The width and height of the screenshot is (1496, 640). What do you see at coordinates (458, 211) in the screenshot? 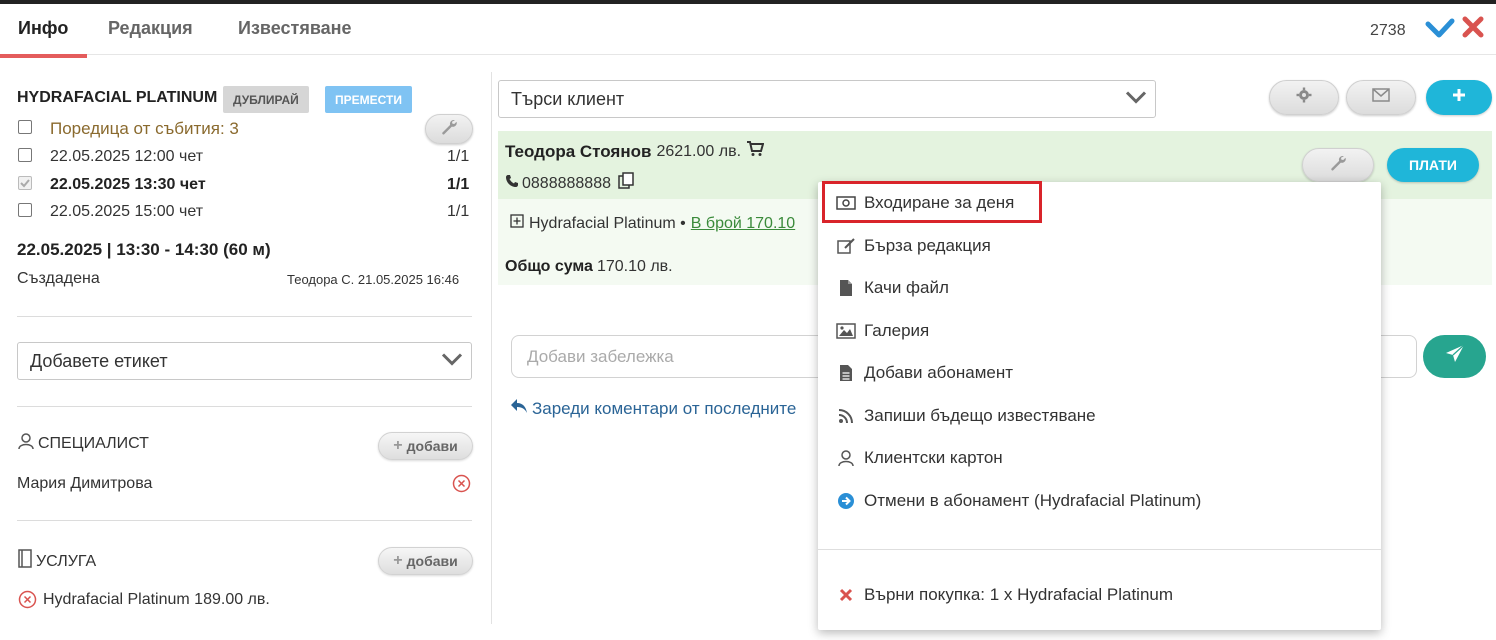
I see `event-count-3: 1/1` at bounding box center [458, 211].